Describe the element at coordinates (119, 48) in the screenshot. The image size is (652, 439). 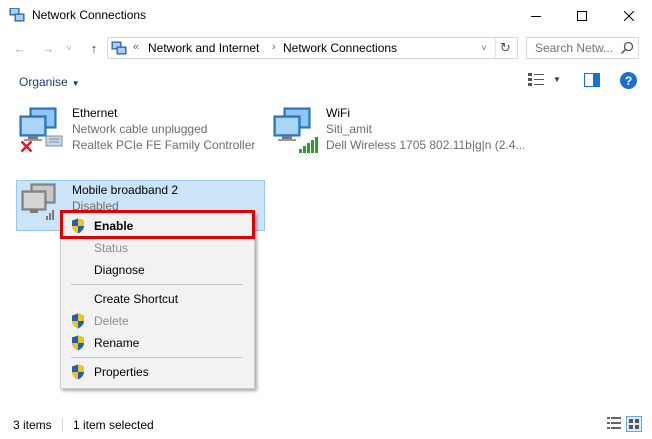
I see `control-panel-icon` at that location.